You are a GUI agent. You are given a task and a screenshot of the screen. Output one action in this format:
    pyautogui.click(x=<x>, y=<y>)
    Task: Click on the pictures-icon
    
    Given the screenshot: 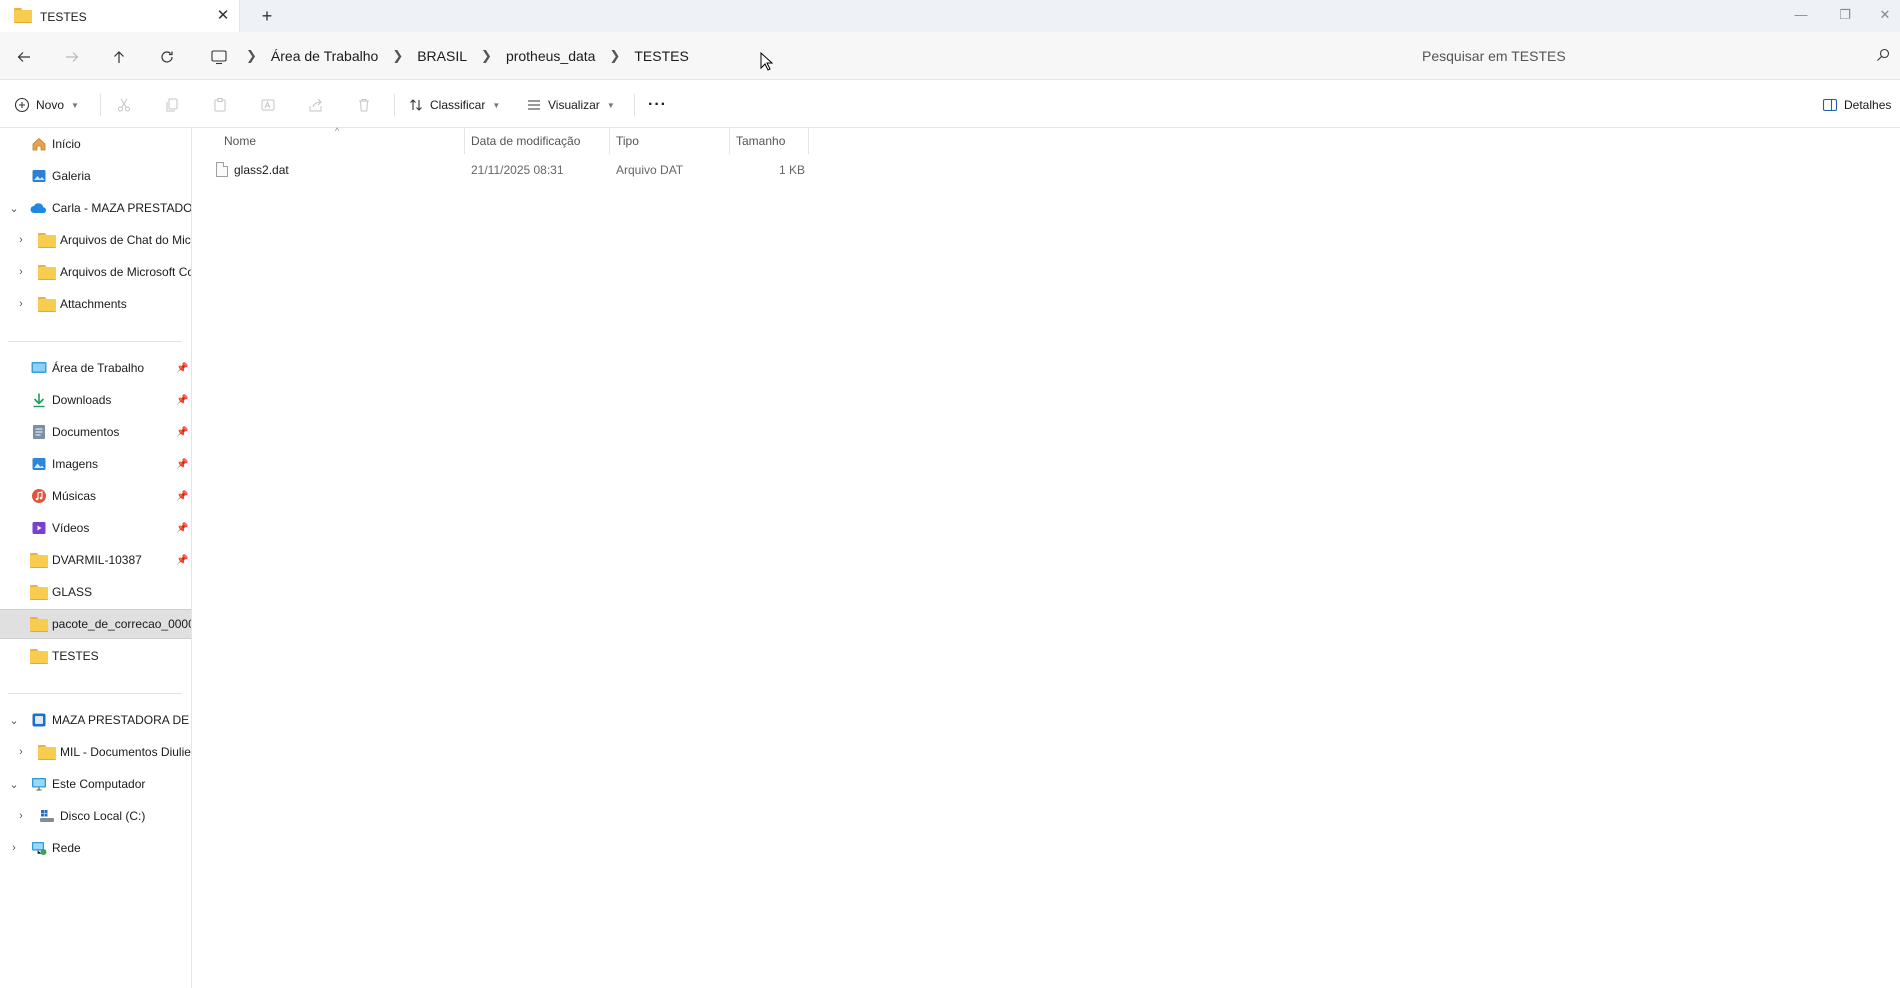 What is the action you would take?
    pyautogui.click(x=39, y=464)
    